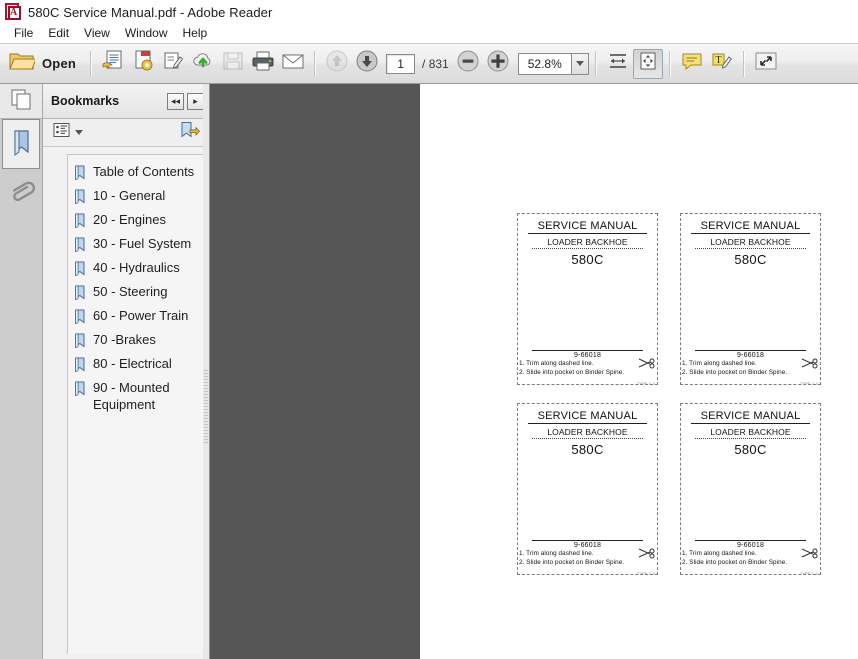 The image size is (858, 659). I want to click on new-bookmark-icon, so click(190, 132).